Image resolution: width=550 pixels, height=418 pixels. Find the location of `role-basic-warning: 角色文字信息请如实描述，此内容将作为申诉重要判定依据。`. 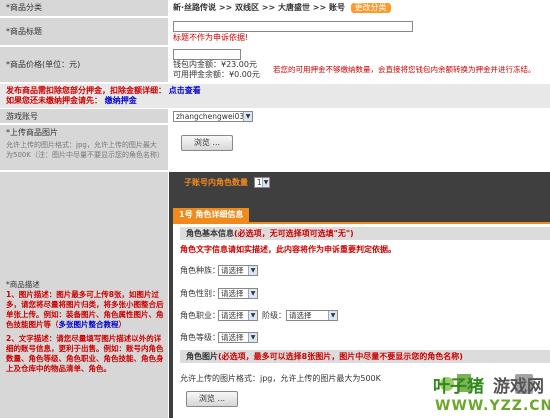

role-basic-warning: 角色文字信息请如实描述，此内容将作为申诉重要判定依据。 is located at coordinates (288, 249).